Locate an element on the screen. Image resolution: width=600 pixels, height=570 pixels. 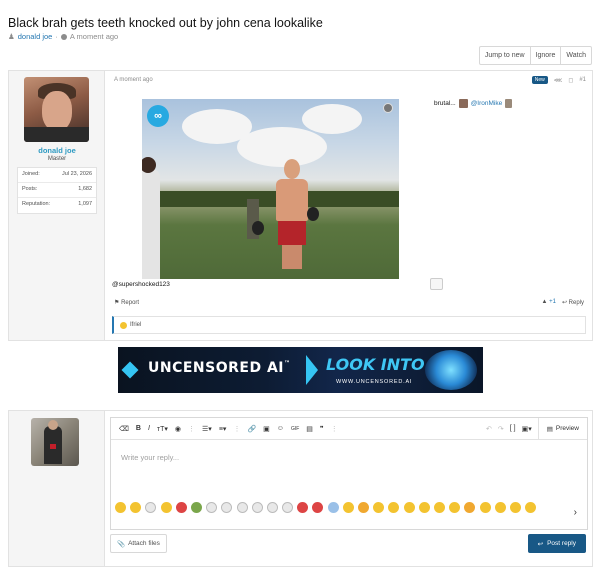
embed-icon is located at coordinates (436, 284).